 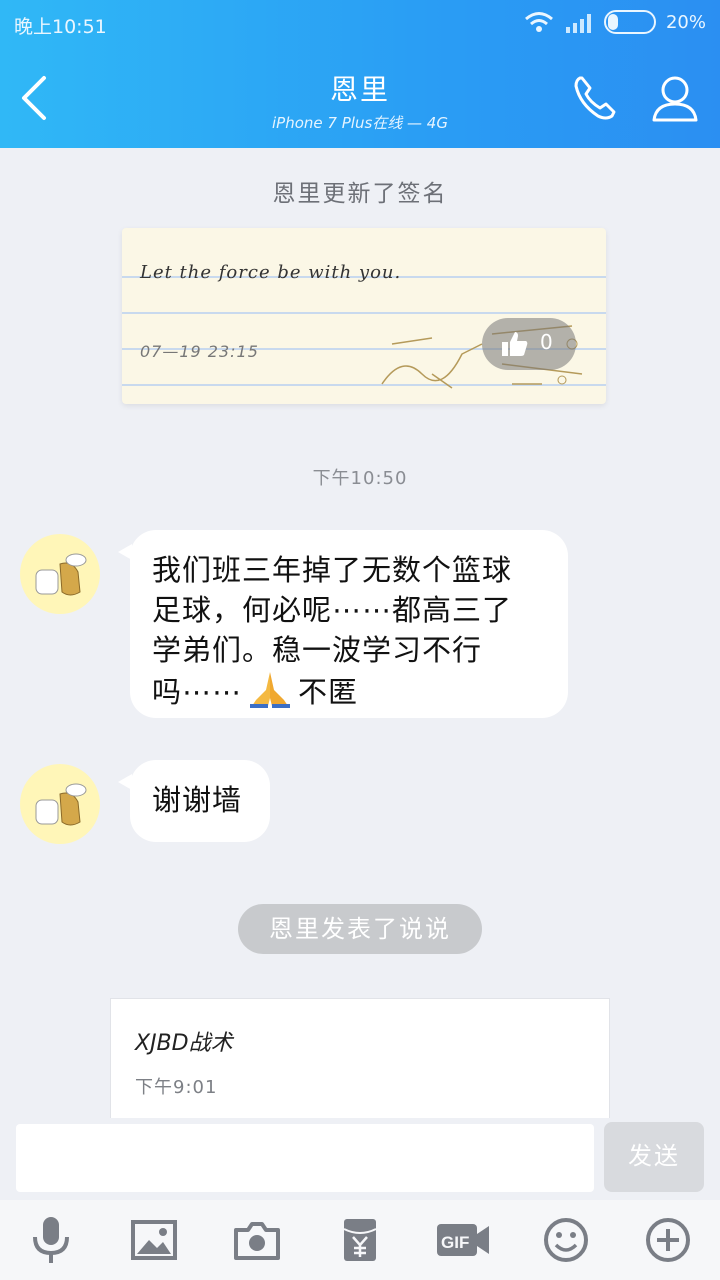 What do you see at coordinates (359, 89) in the screenshot?
I see `contact-name: 恩里` at bounding box center [359, 89].